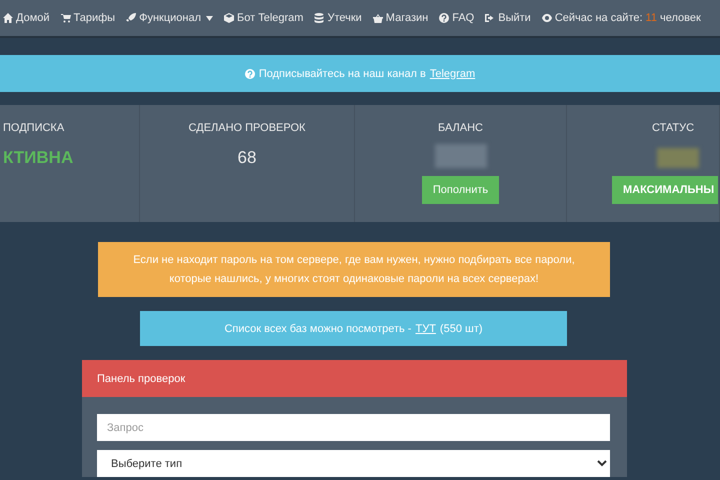  What do you see at coordinates (456, 18) in the screenshot?
I see `nav-link: FAQ` at bounding box center [456, 18].